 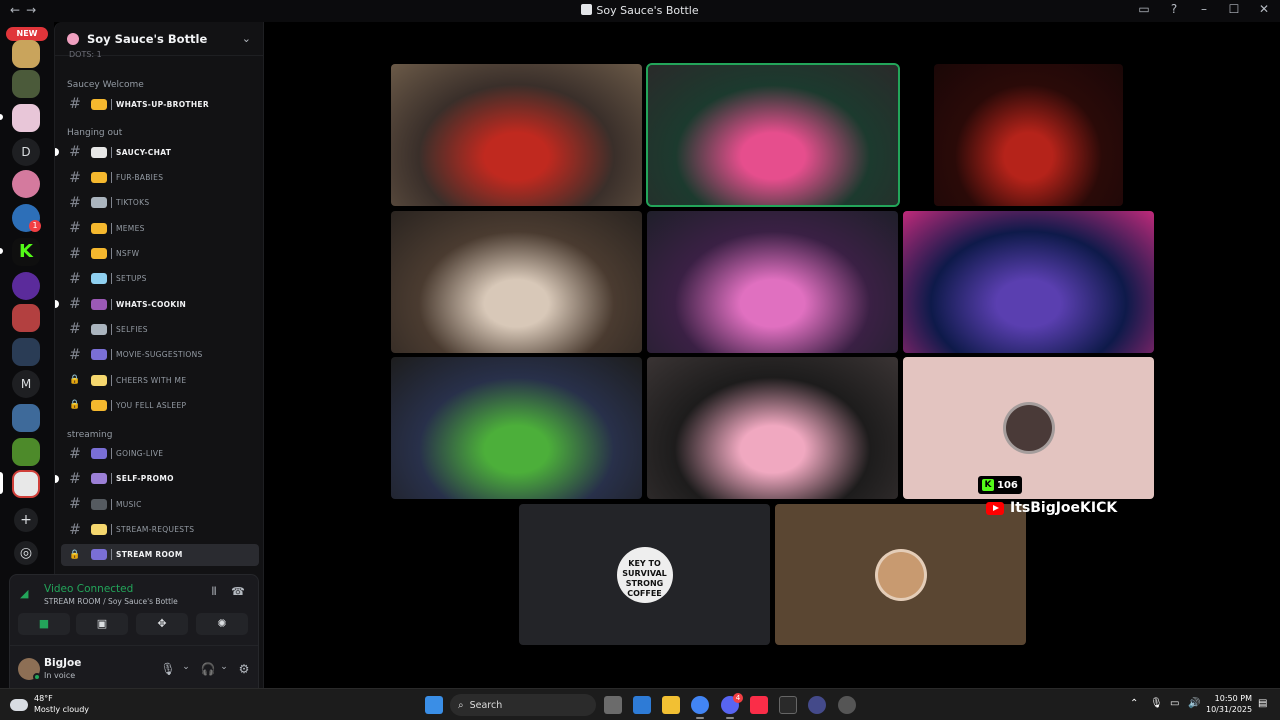 What do you see at coordinates (222, 624) in the screenshot?
I see `soundboard-button: ✺` at bounding box center [222, 624].